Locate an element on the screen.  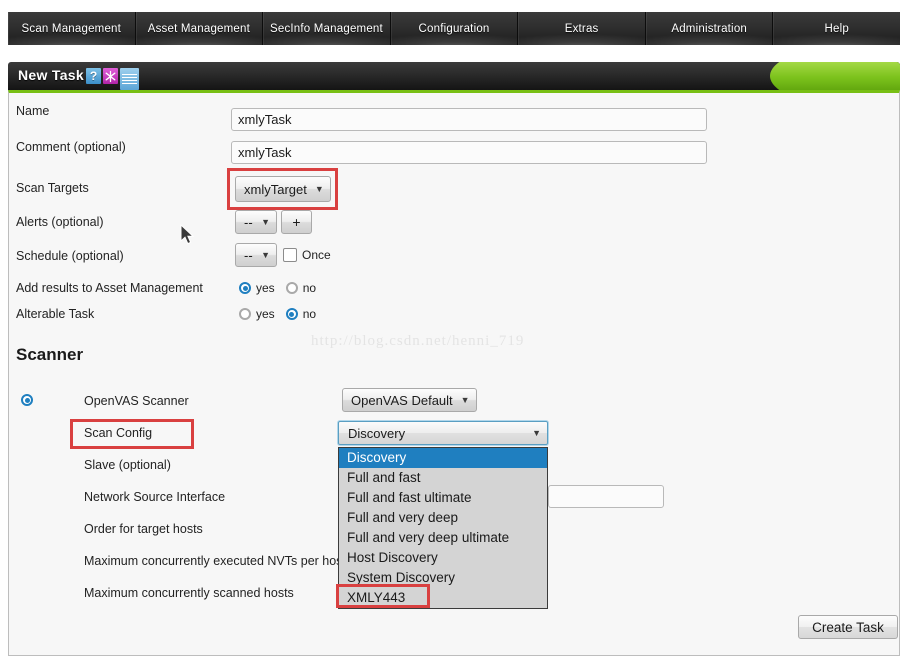
titlebar-icon-group: ? is located at coordinates (112, 79).